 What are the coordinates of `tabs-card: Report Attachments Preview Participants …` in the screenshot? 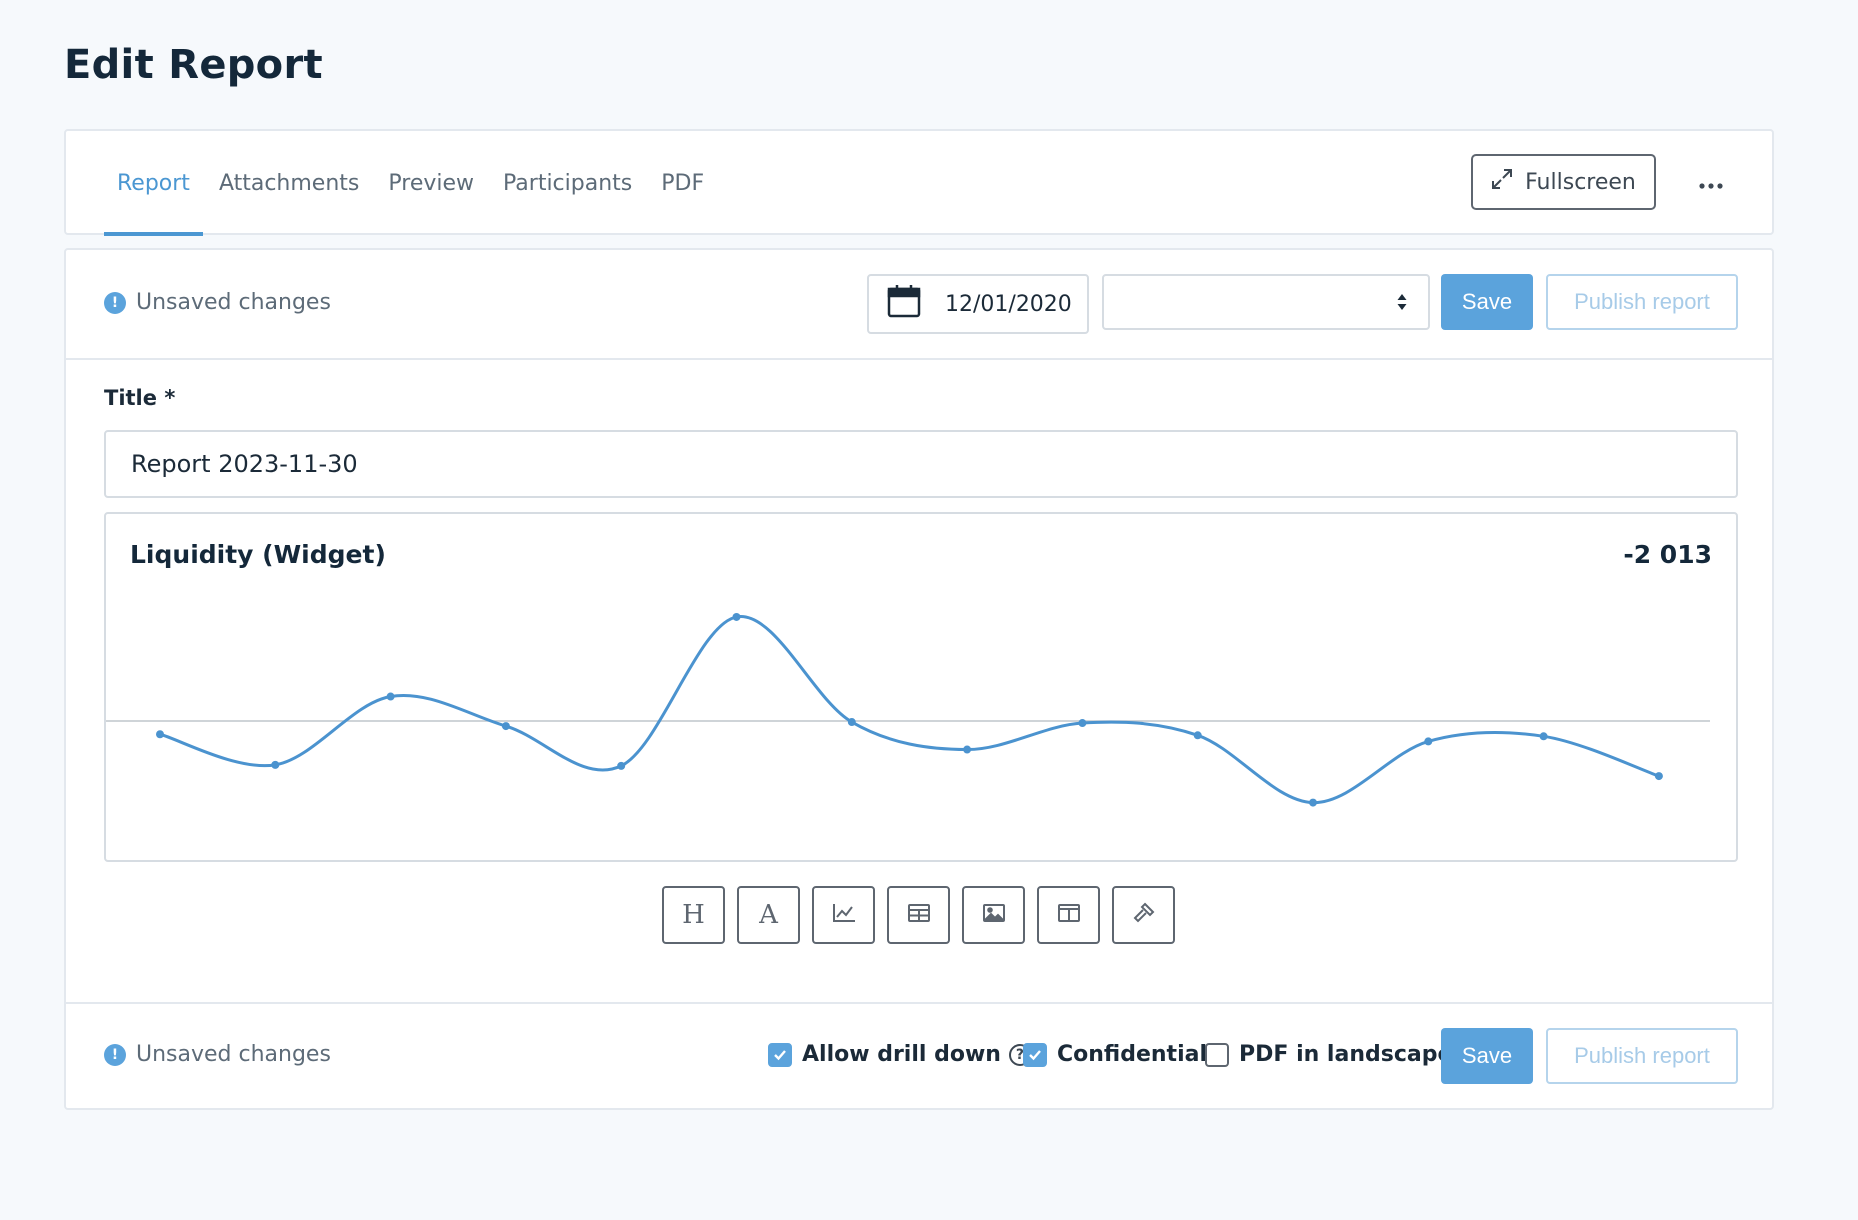 It's located at (919, 182).